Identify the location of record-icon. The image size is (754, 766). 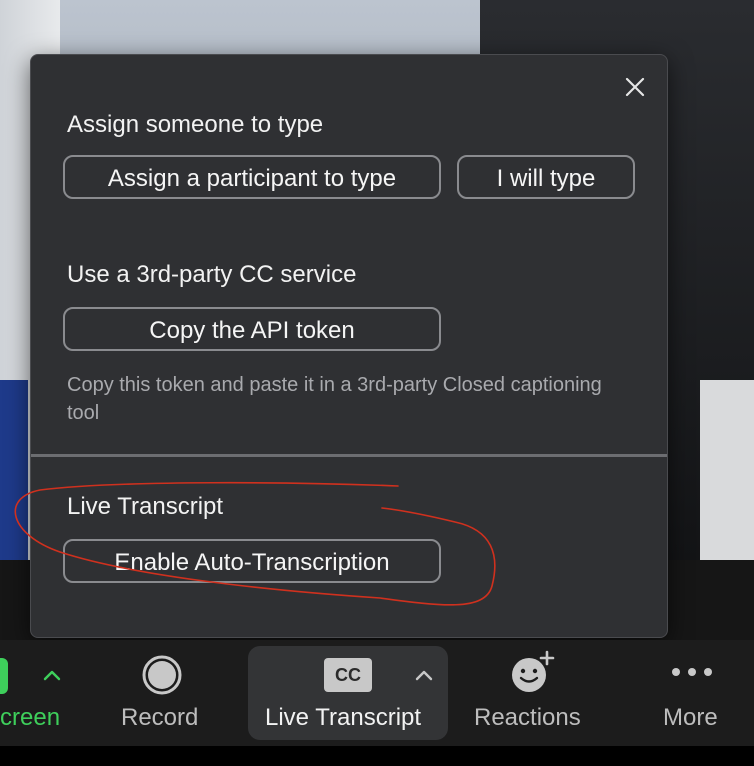
(162, 675).